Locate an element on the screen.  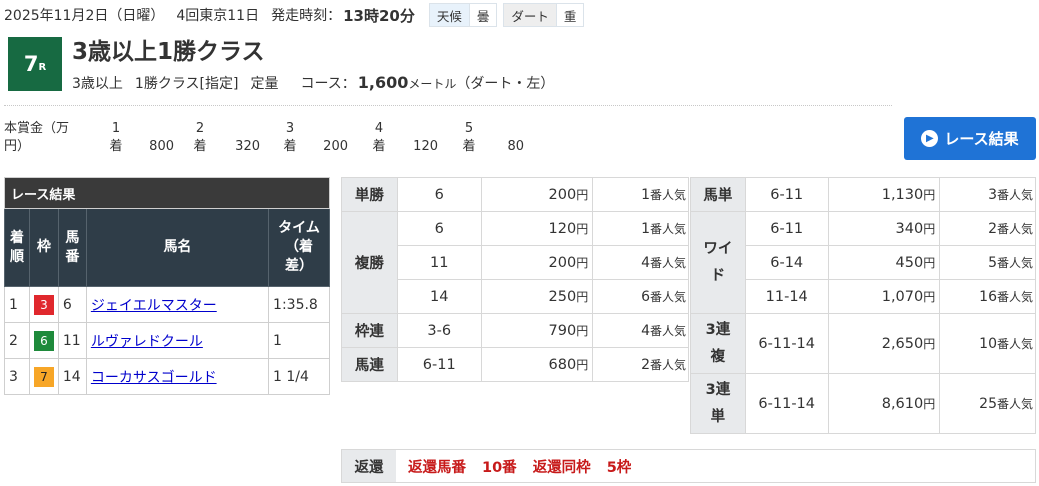
waku-badge: 7 is located at coordinates (43, 376).